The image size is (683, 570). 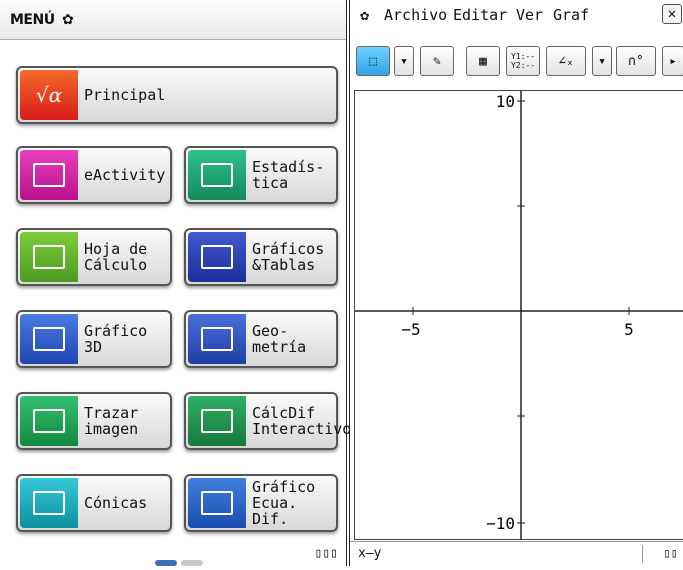 What do you see at coordinates (370, 553) in the screenshot?
I see `status-text: x–y` at bounding box center [370, 553].